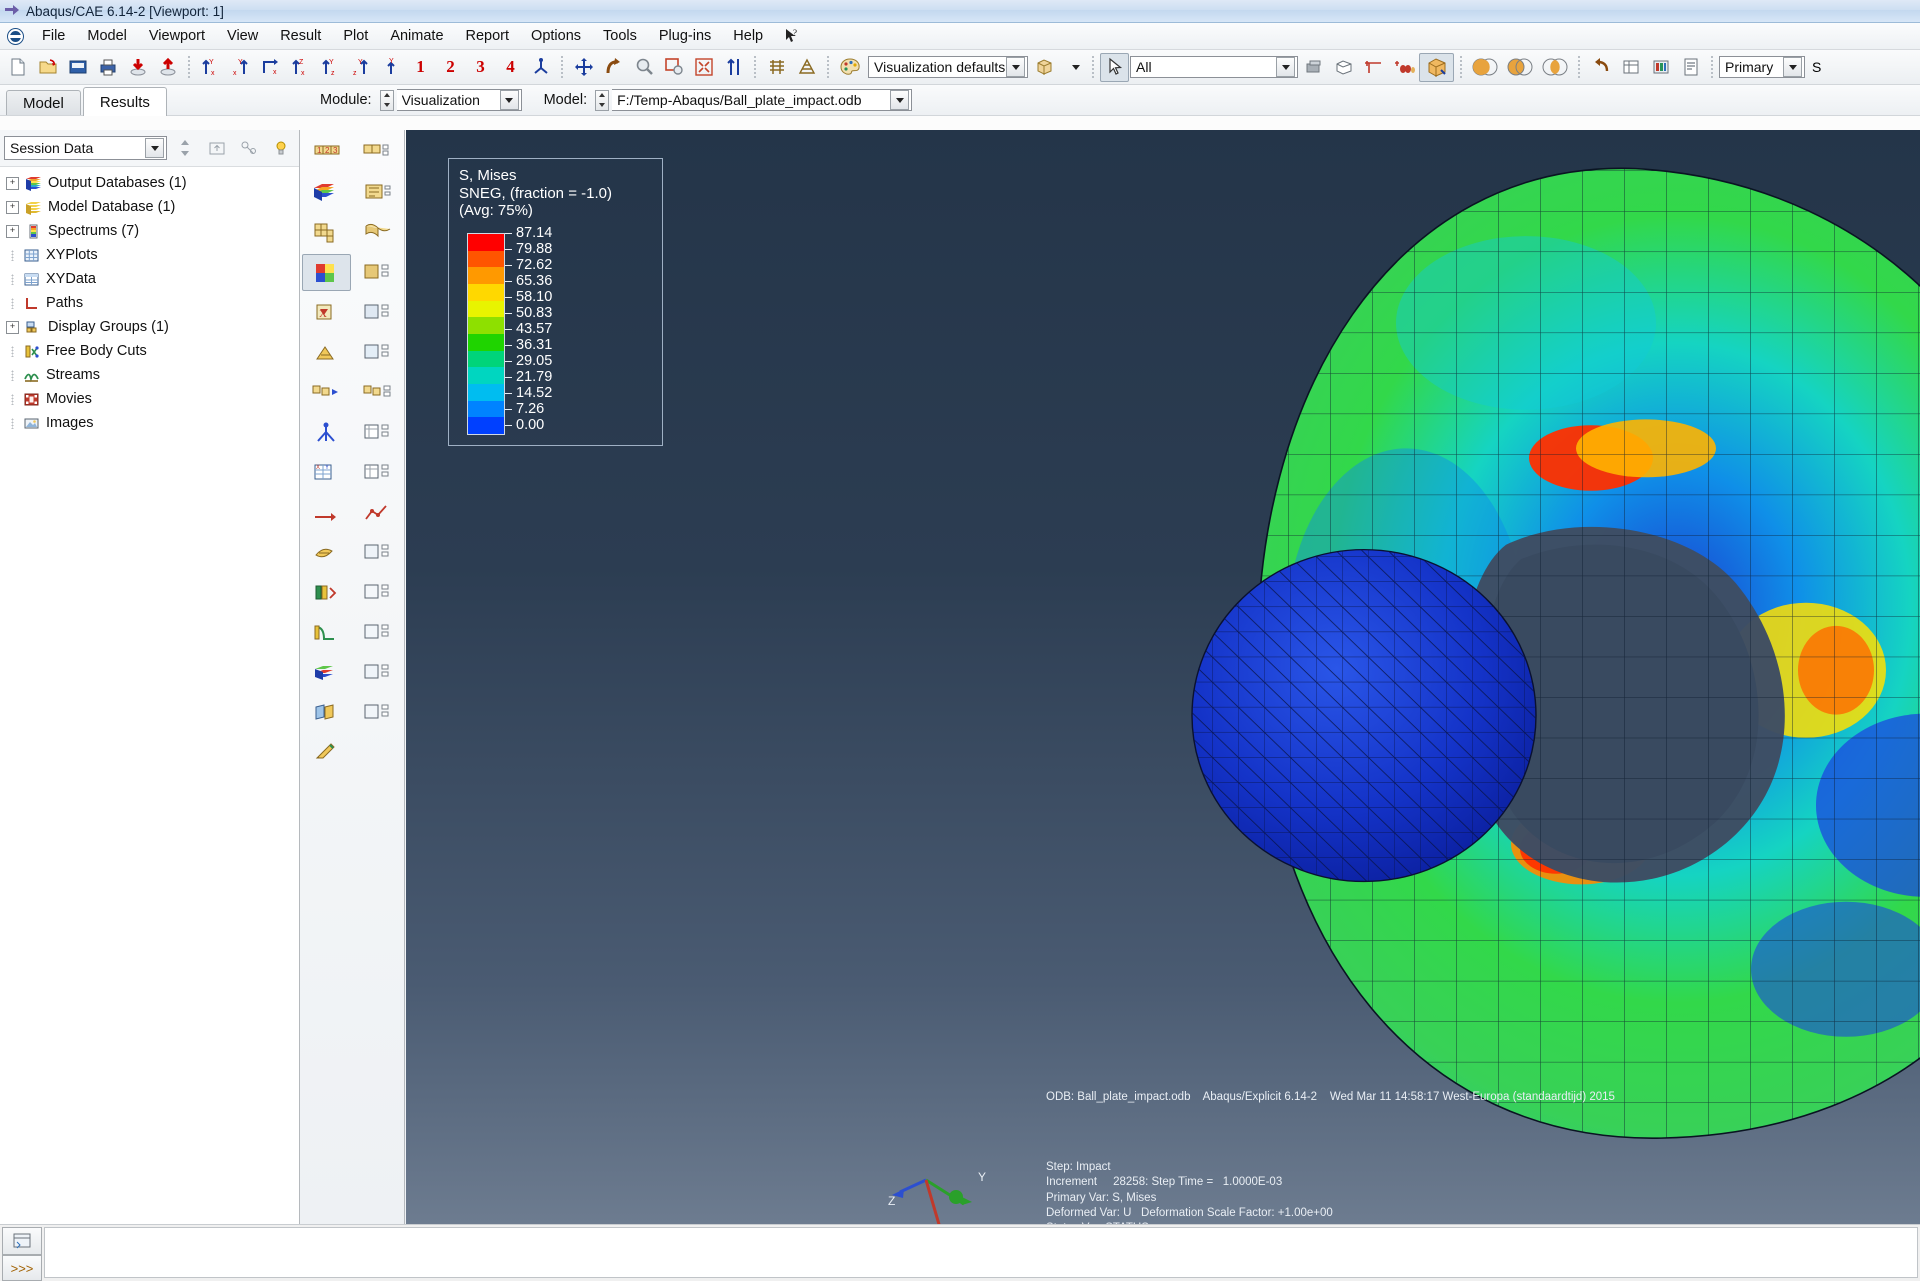 The height and width of the screenshot is (1281, 1920). I want to click on menu-result: Result, so click(300, 36).